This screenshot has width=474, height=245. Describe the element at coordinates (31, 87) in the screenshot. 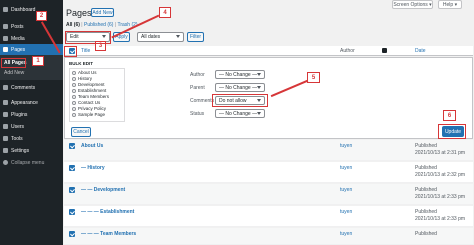

I see `sidebar-item-comments: Comments` at that location.